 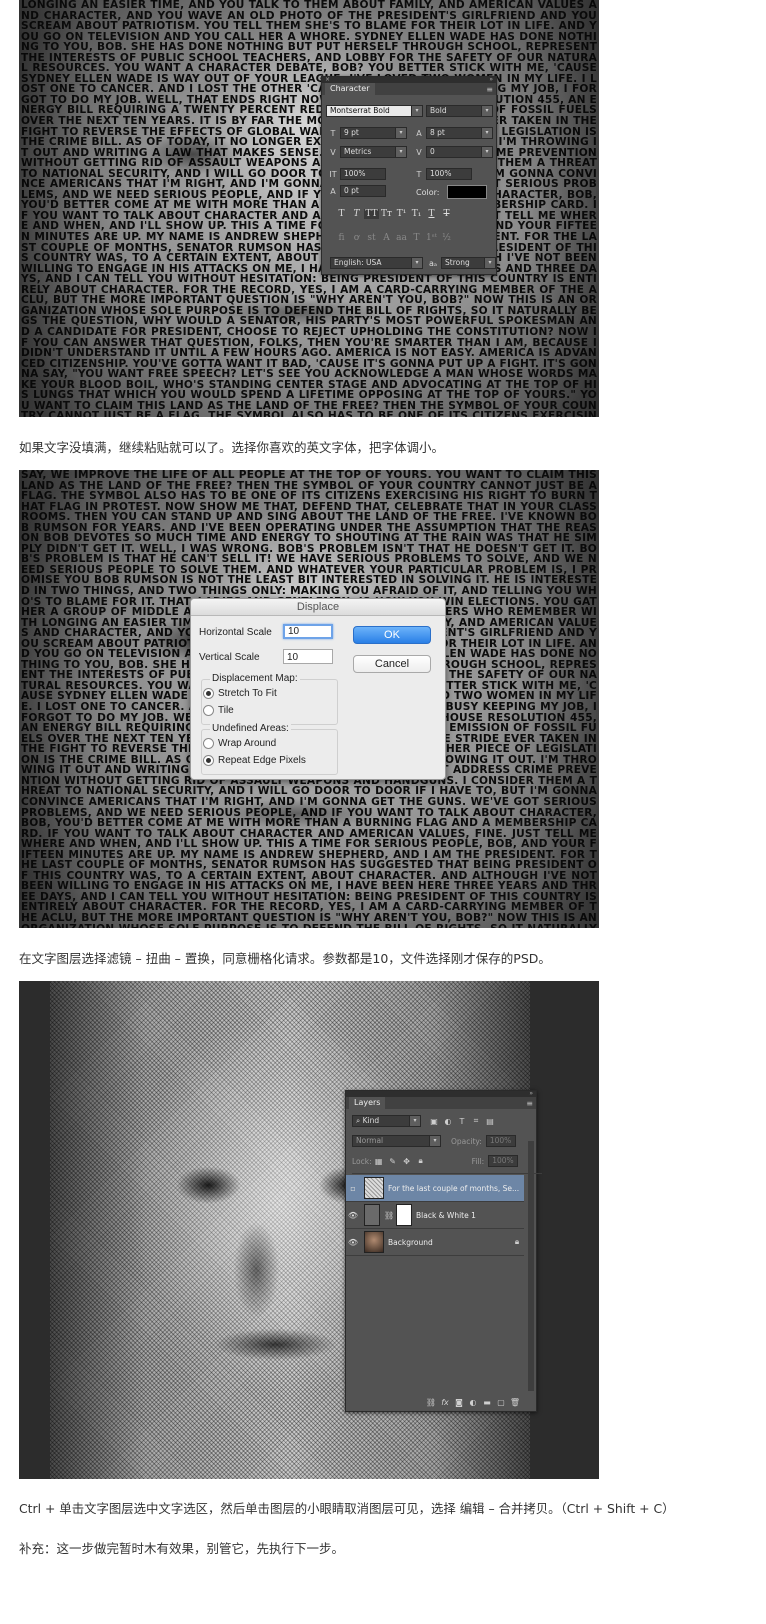 What do you see at coordinates (531, 1266) in the screenshot?
I see `scrollbar` at bounding box center [531, 1266].